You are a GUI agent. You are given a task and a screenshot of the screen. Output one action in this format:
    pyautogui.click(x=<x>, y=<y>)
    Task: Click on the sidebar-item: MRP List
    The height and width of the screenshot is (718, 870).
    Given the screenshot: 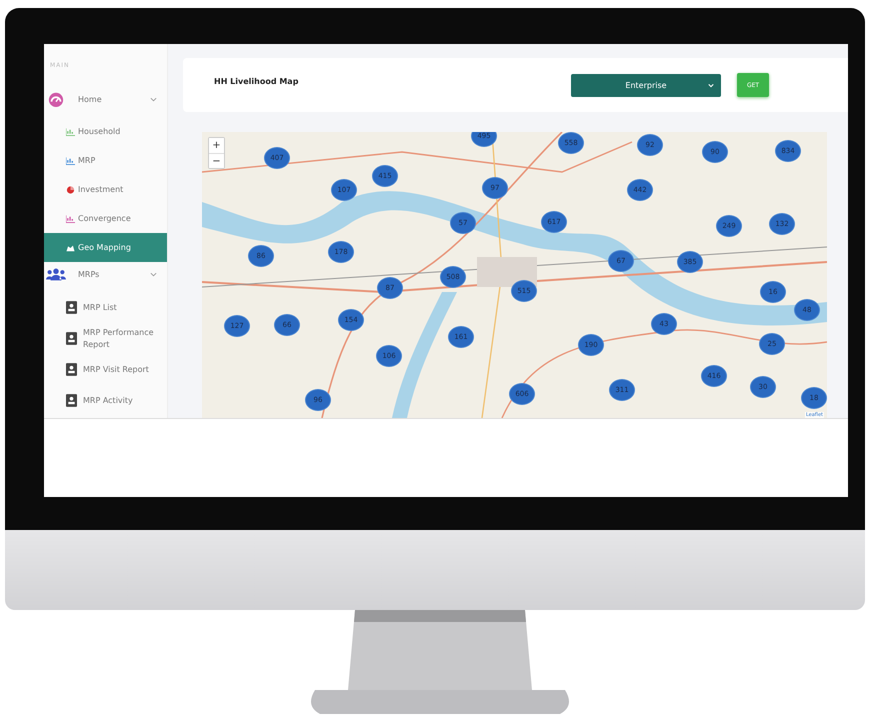 What is the action you would take?
    pyautogui.click(x=105, y=307)
    